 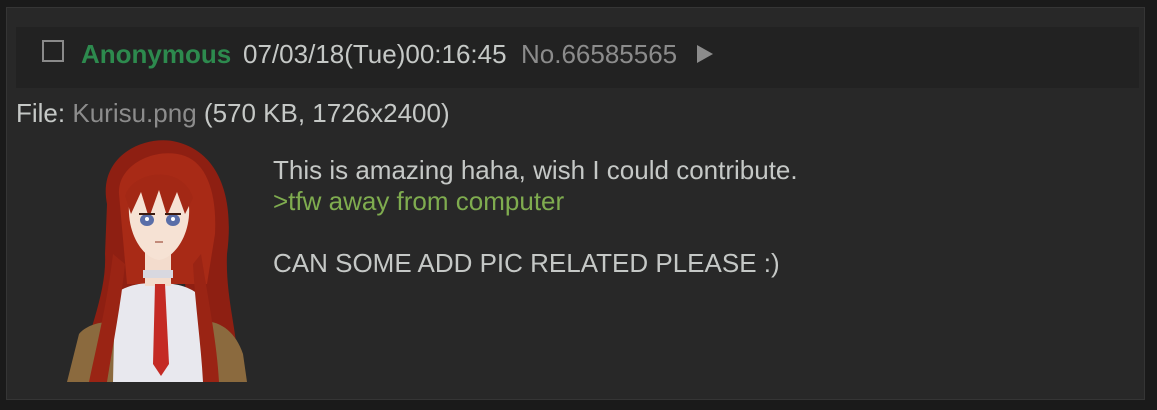 What do you see at coordinates (375, 54) in the screenshot?
I see `post-datetime: 07/03/18(Tue)00:16:45` at bounding box center [375, 54].